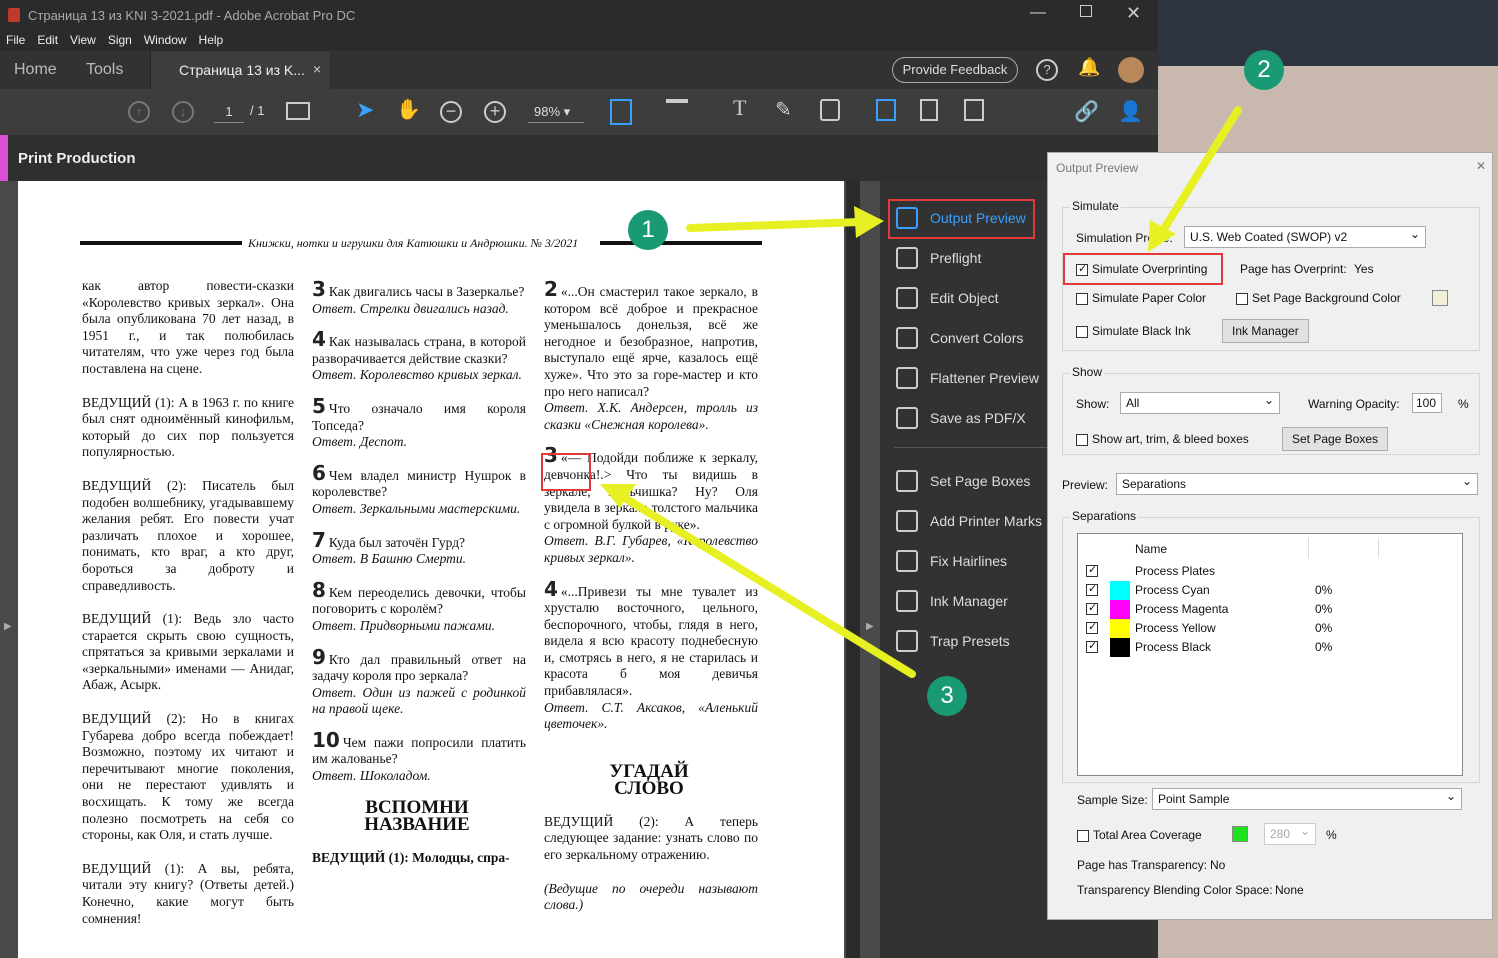 This screenshot has height=958, width=1498. I want to click on arrow-2-shaft, so click(1200, 171).